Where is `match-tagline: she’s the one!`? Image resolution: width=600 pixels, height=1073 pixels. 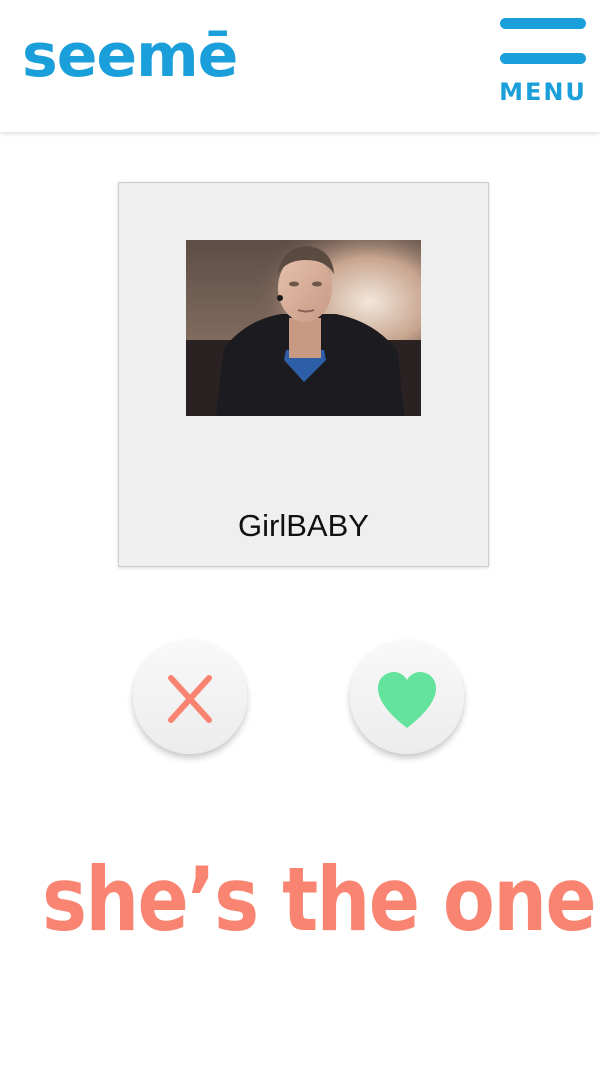
match-tagline: she’s the one! is located at coordinates (321, 899).